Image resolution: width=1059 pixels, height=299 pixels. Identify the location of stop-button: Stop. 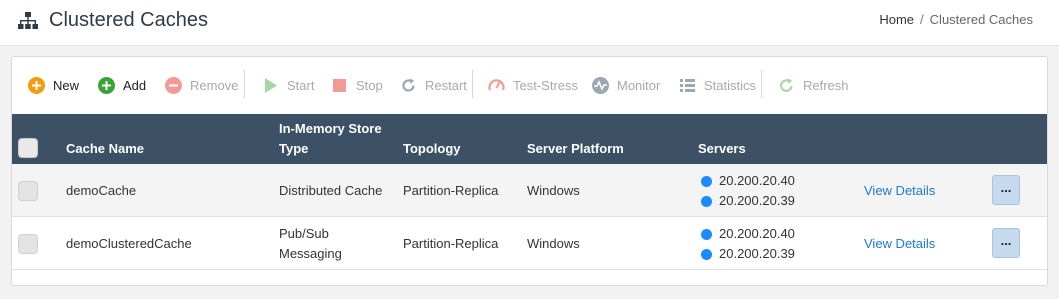
(357, 85).